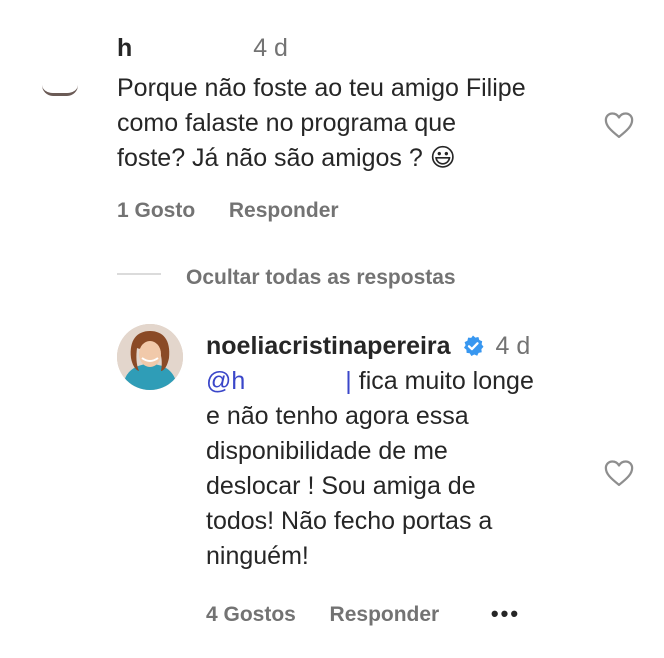 This screenshot has width=664, height=658. Describe the element at coordinates (202, 48) in the screenshot. I see `comment-header: h 4 d` at that location.